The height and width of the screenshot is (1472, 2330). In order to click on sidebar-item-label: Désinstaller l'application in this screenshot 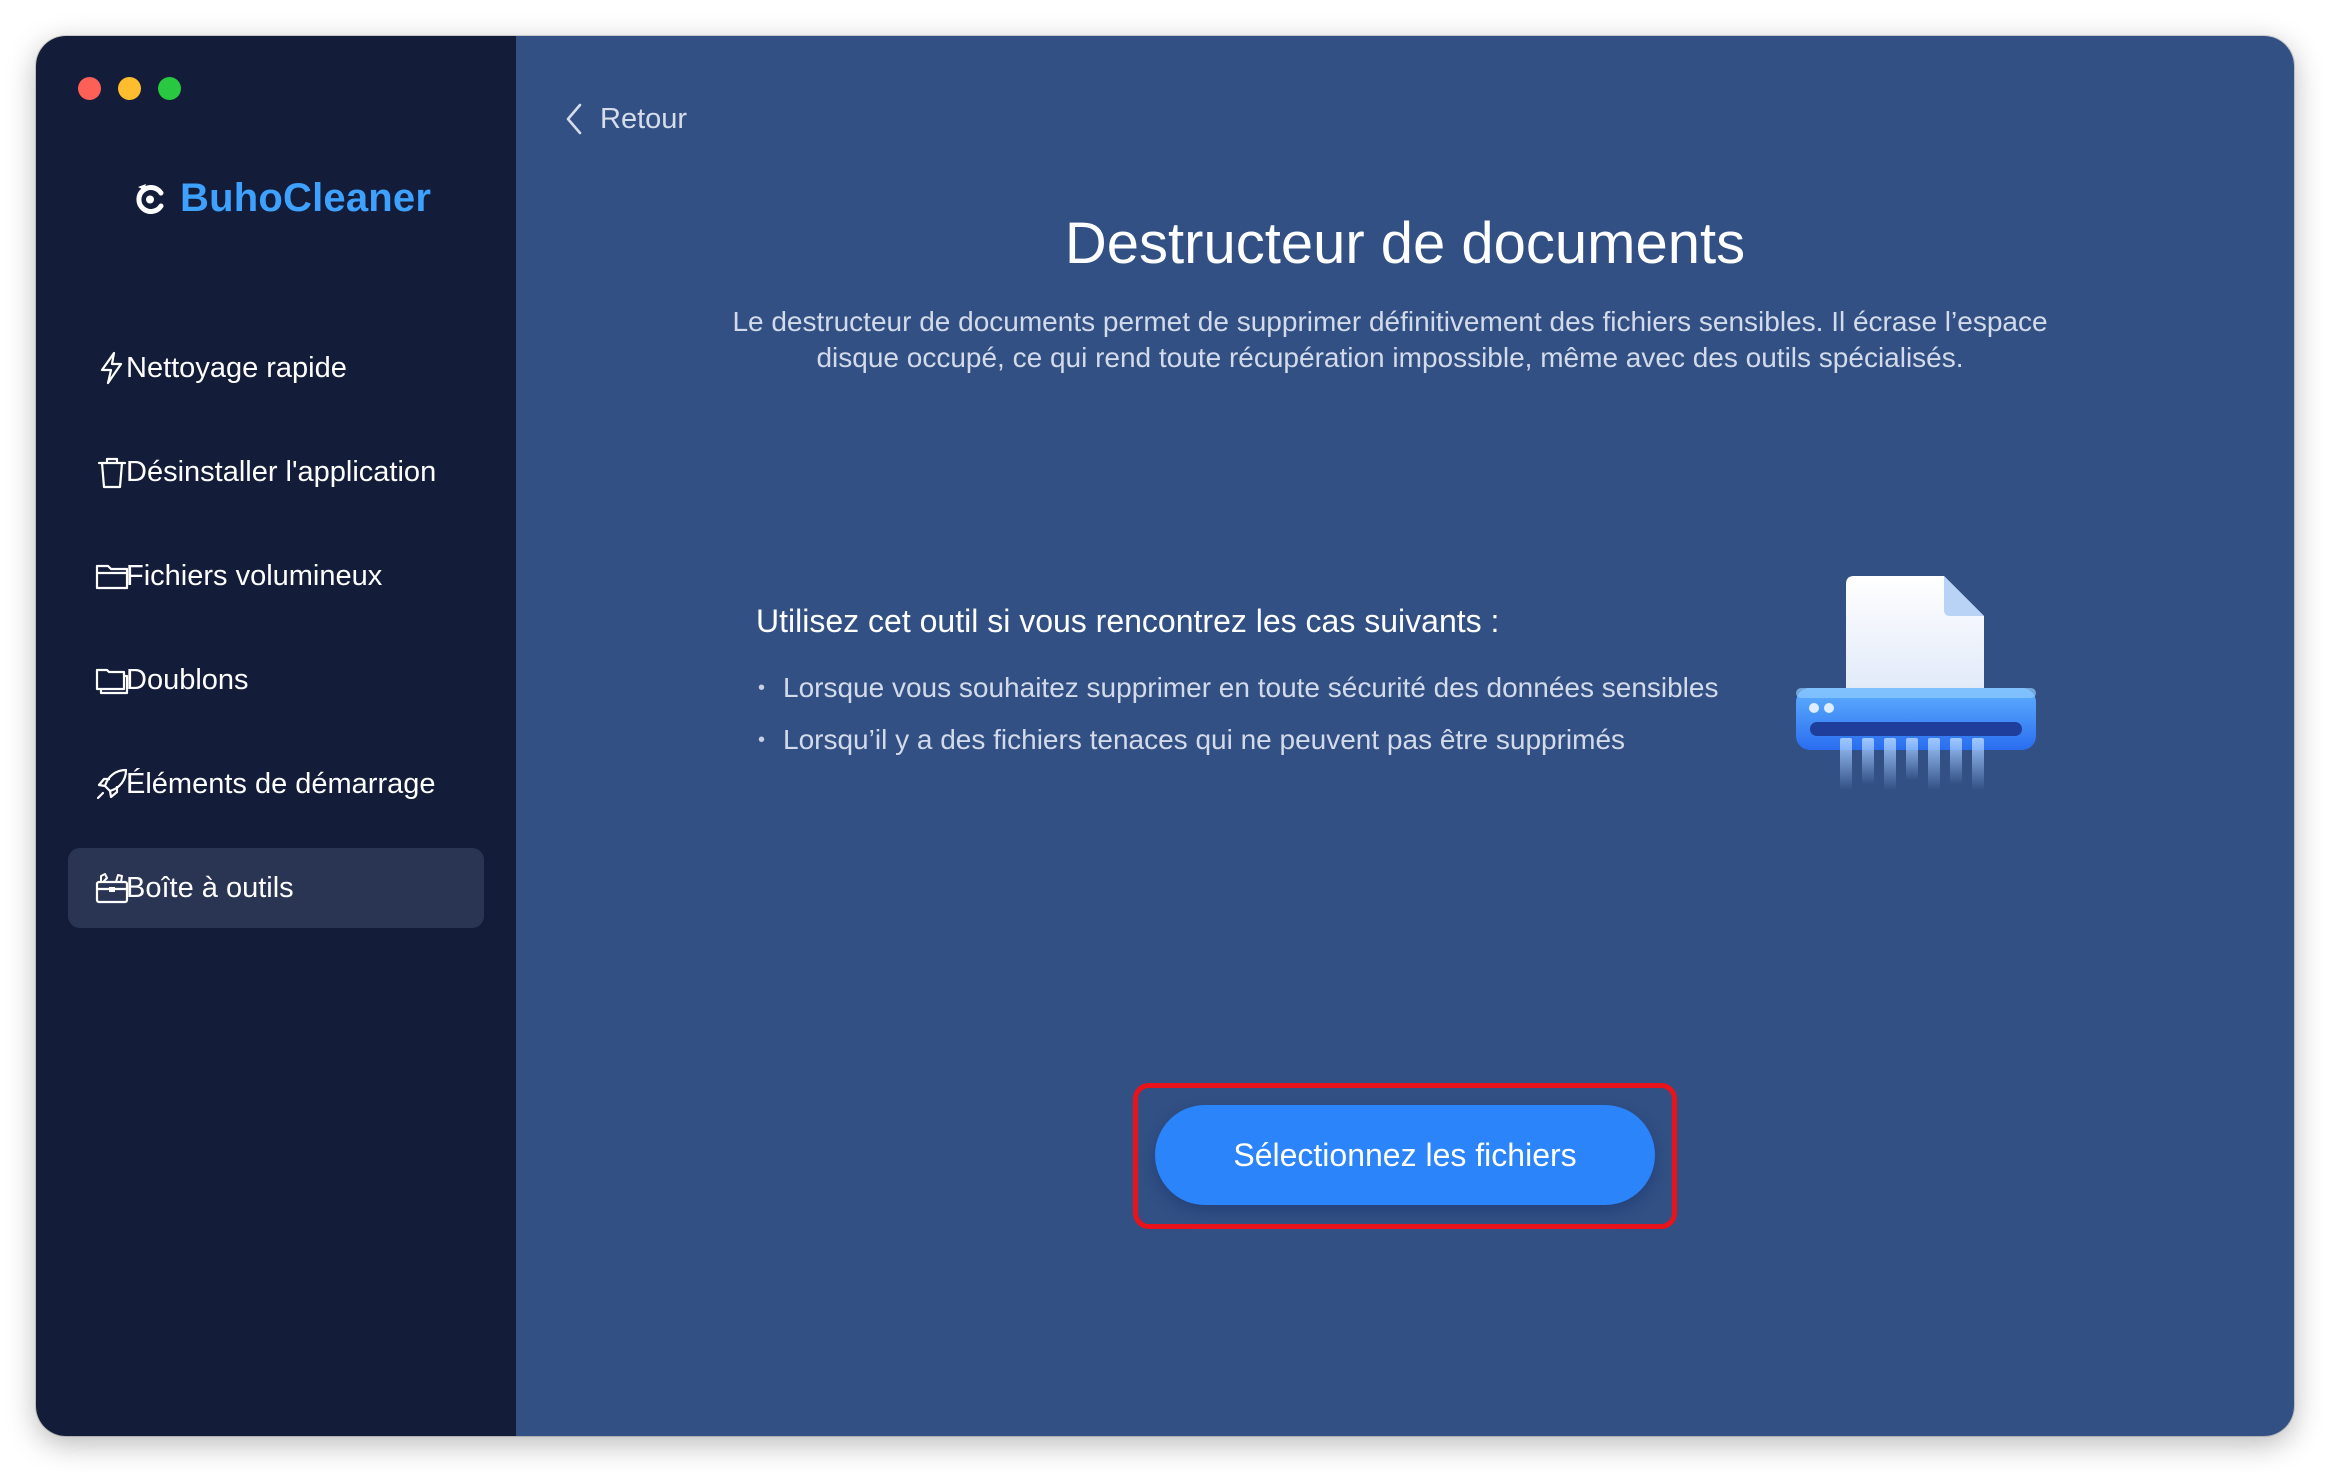, I will do `click(281, 471)`.